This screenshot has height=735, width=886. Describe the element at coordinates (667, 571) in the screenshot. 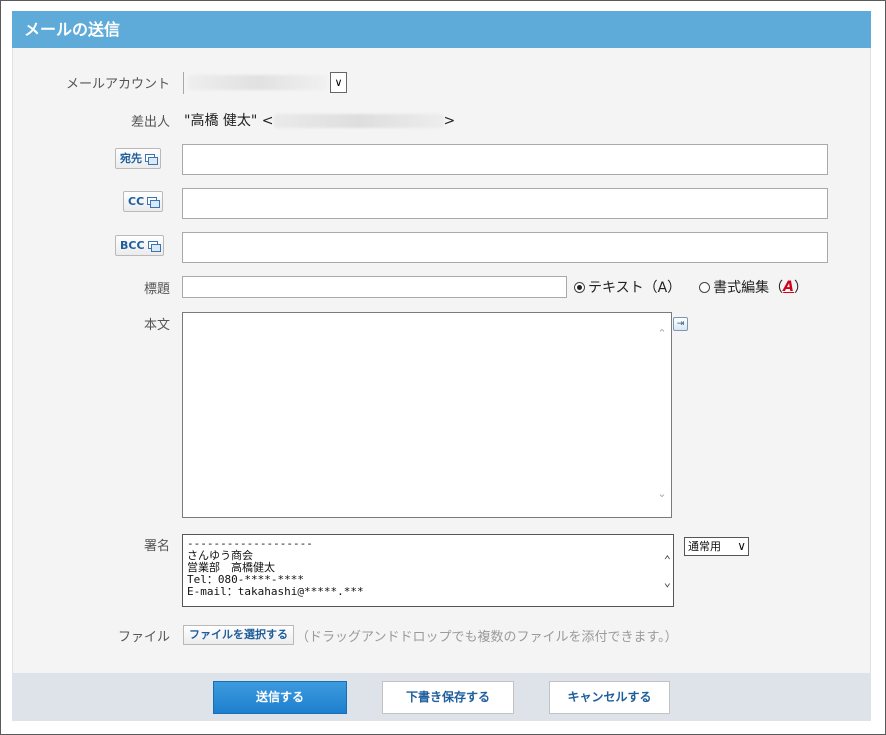

I see `signature-scrollbar: ⌃ ⌄` at that location.